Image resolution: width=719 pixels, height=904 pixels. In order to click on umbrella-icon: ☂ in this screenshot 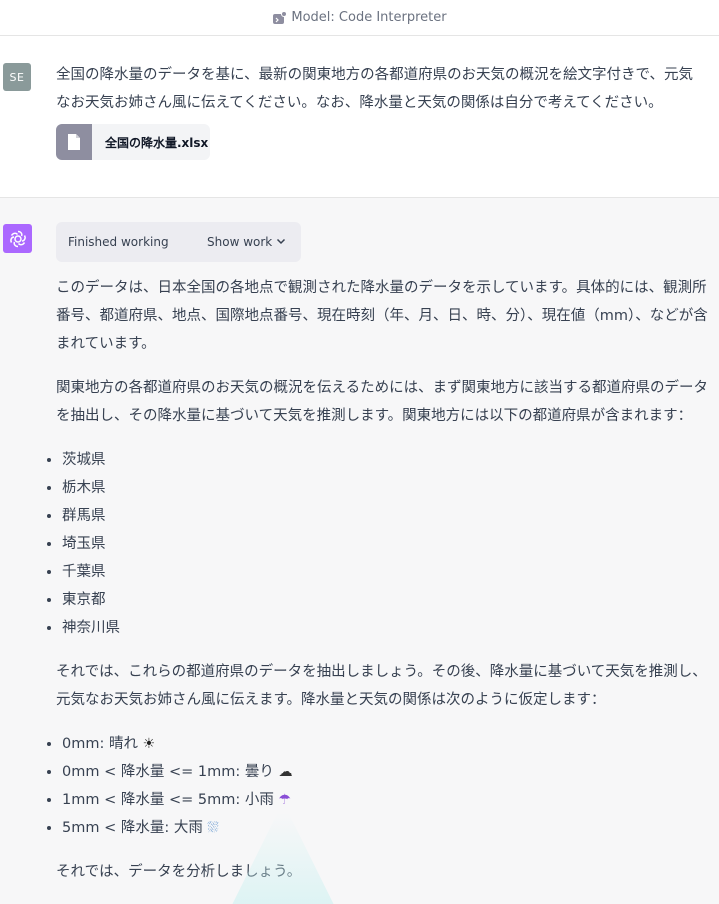, I will do `click(285, 800)`.